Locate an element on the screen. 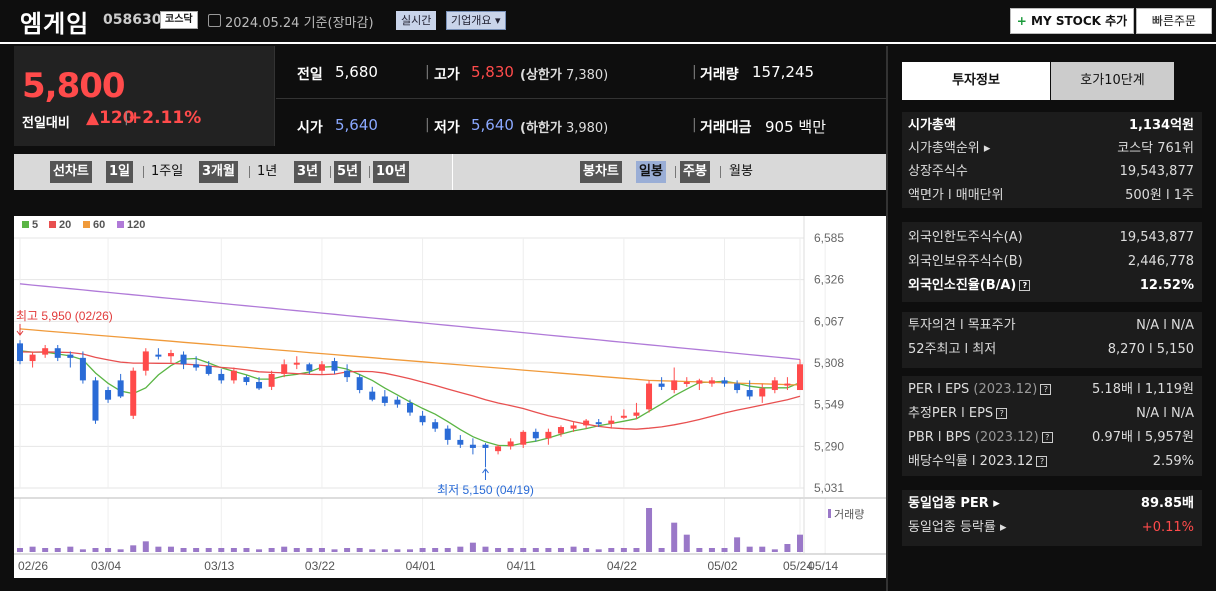 This screenshot has height=591, width=1216. realtime-button: 실시간 is located at coordinates (416, 20).